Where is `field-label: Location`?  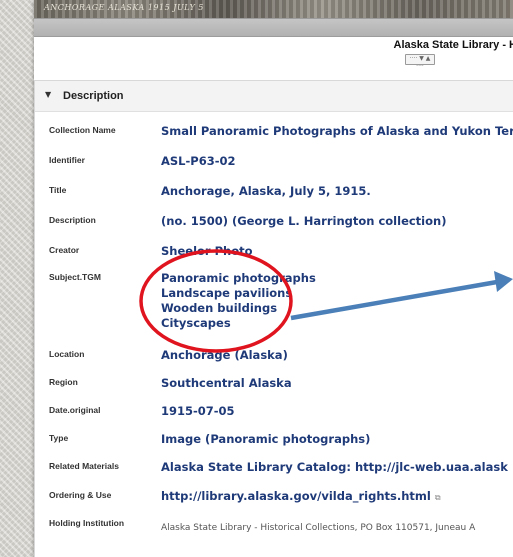 field-label: Location is located at coordinates (67, 354).